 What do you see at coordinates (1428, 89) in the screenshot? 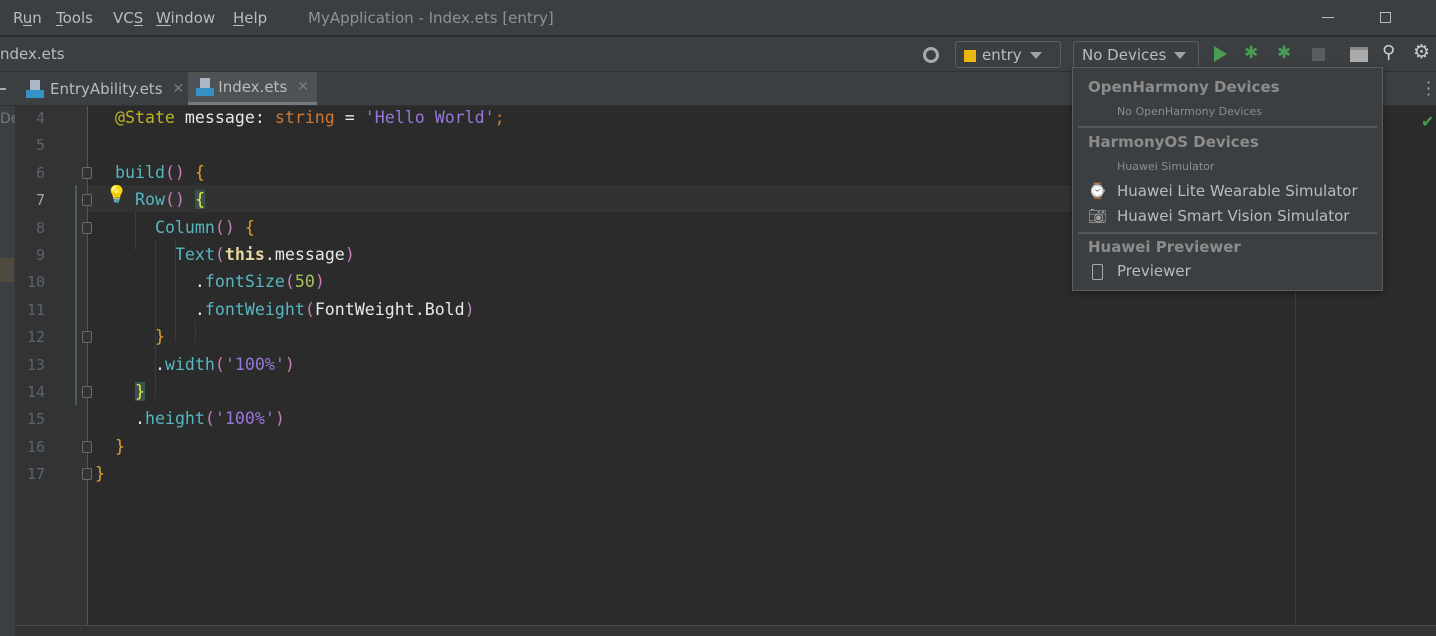
I see `more-options-icon: · · ·` at bounding box center [1428, 89].